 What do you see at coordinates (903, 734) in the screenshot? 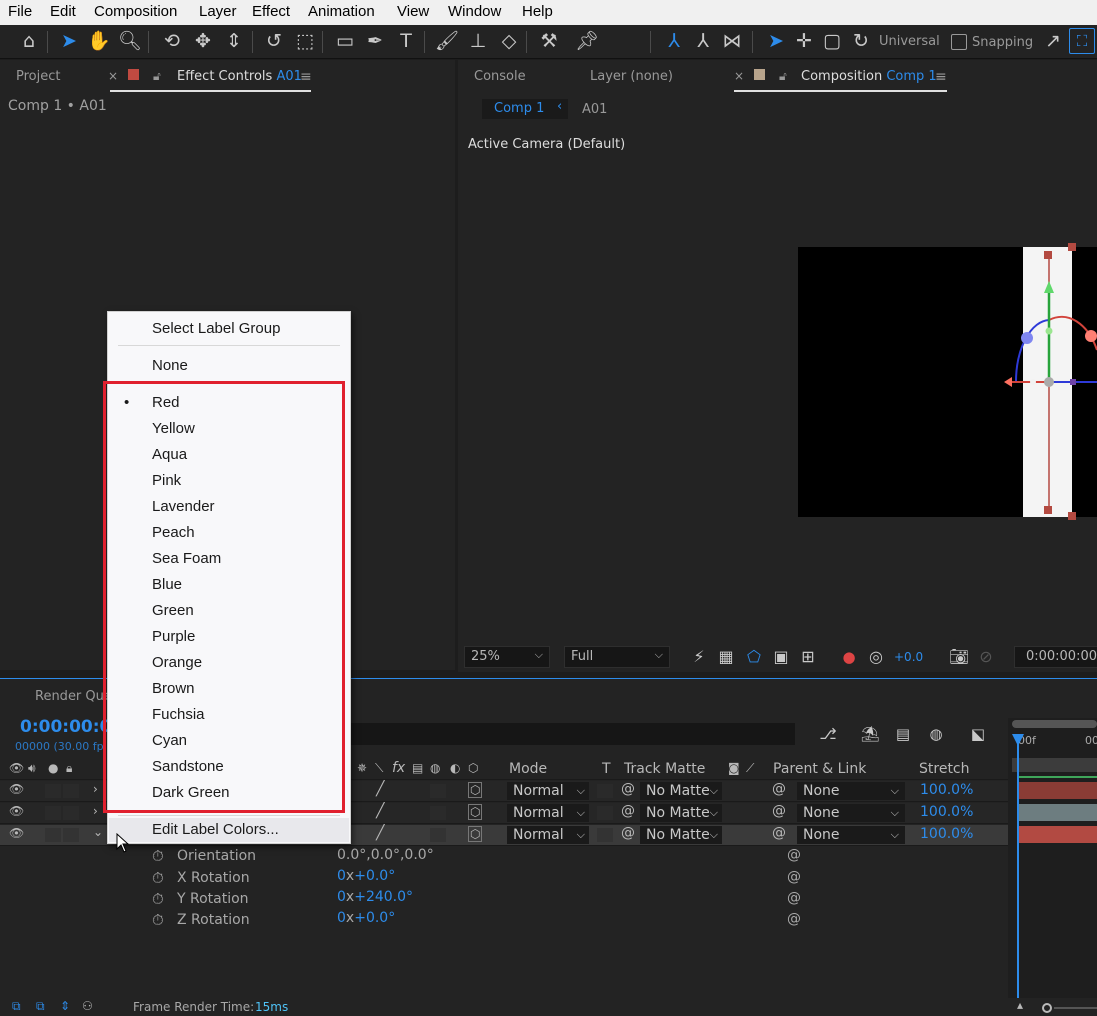
I see `frame-blending-icon: ▤` at bounding box center [903, 734].